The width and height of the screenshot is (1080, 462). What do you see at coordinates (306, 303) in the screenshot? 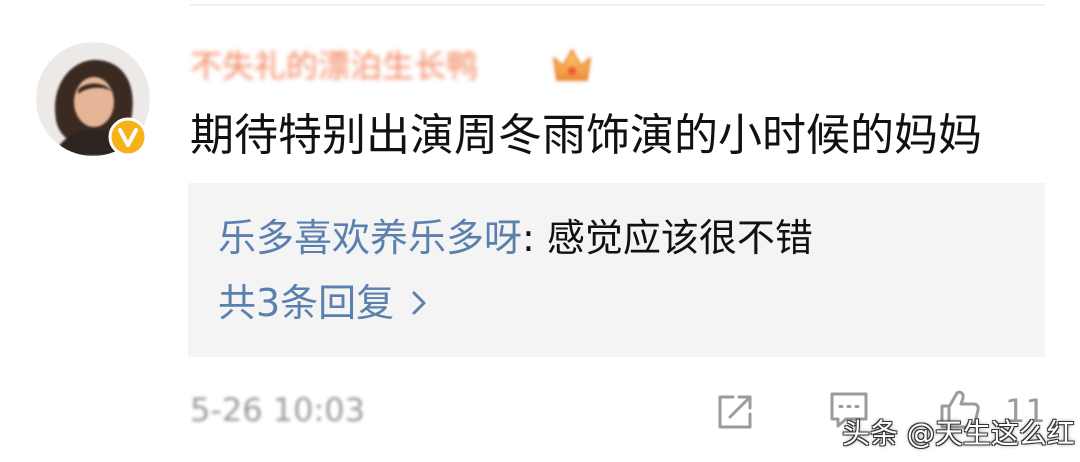
I see `more-replies-label: 共3条回复` at bounding box center [306, 303].